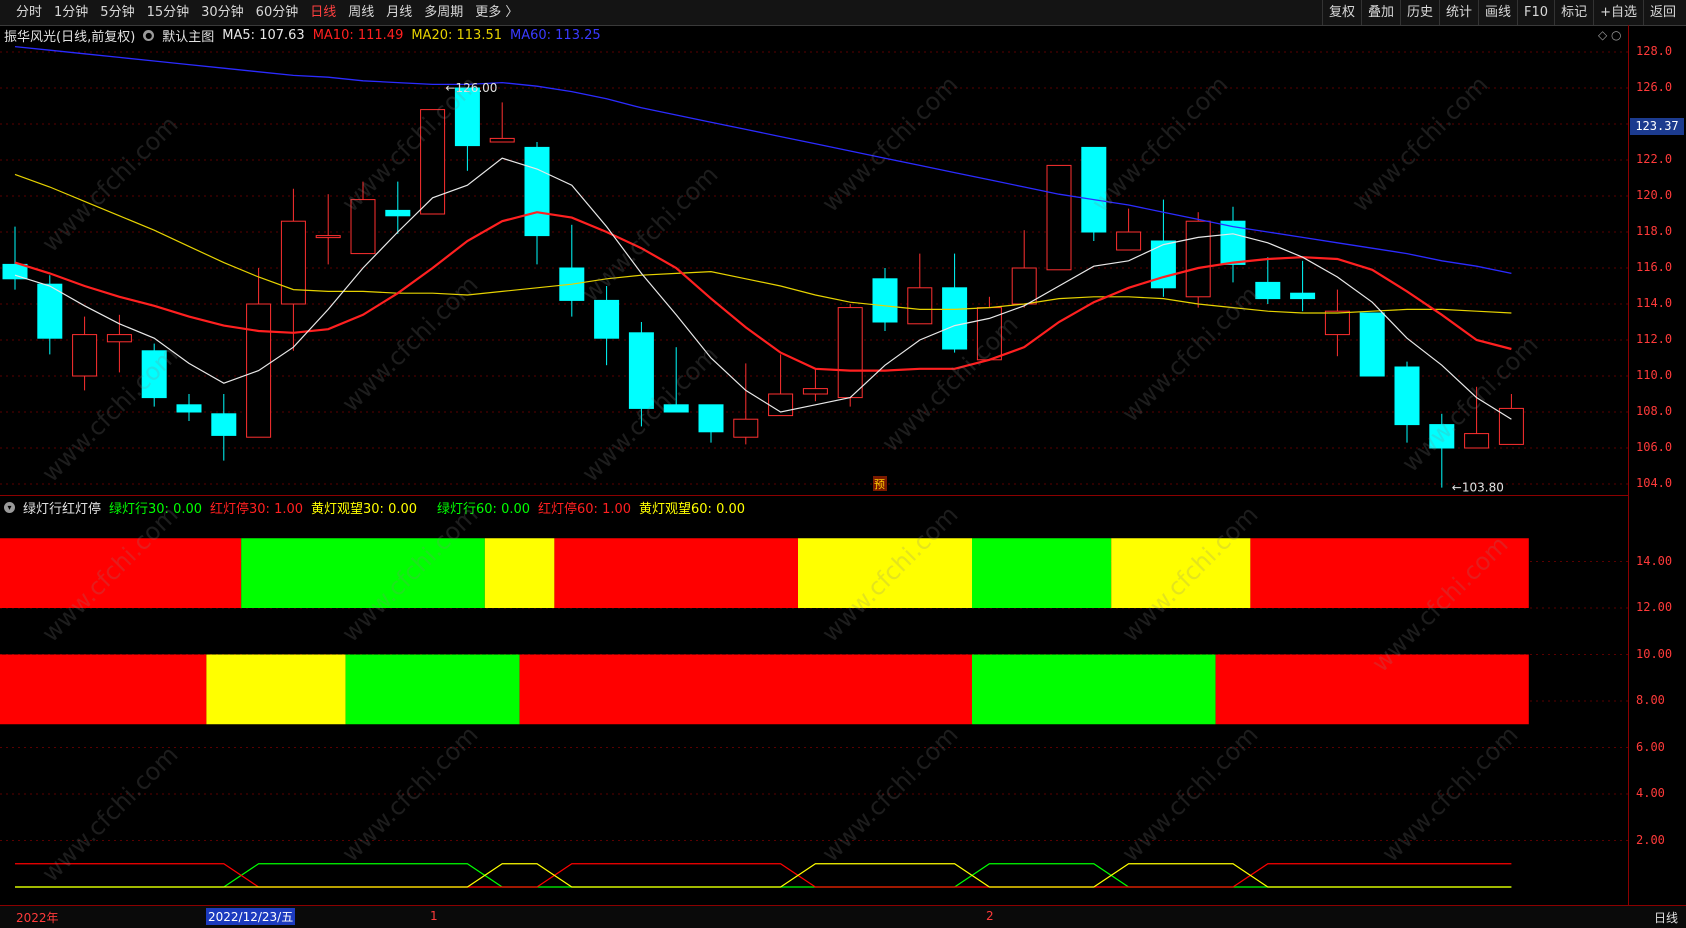 The height and width of the screenshot is (928, 1686). Describe the element at coordinates (1654, 231) in the screenshot. I see `price-tick-label: 118.0` at that location.